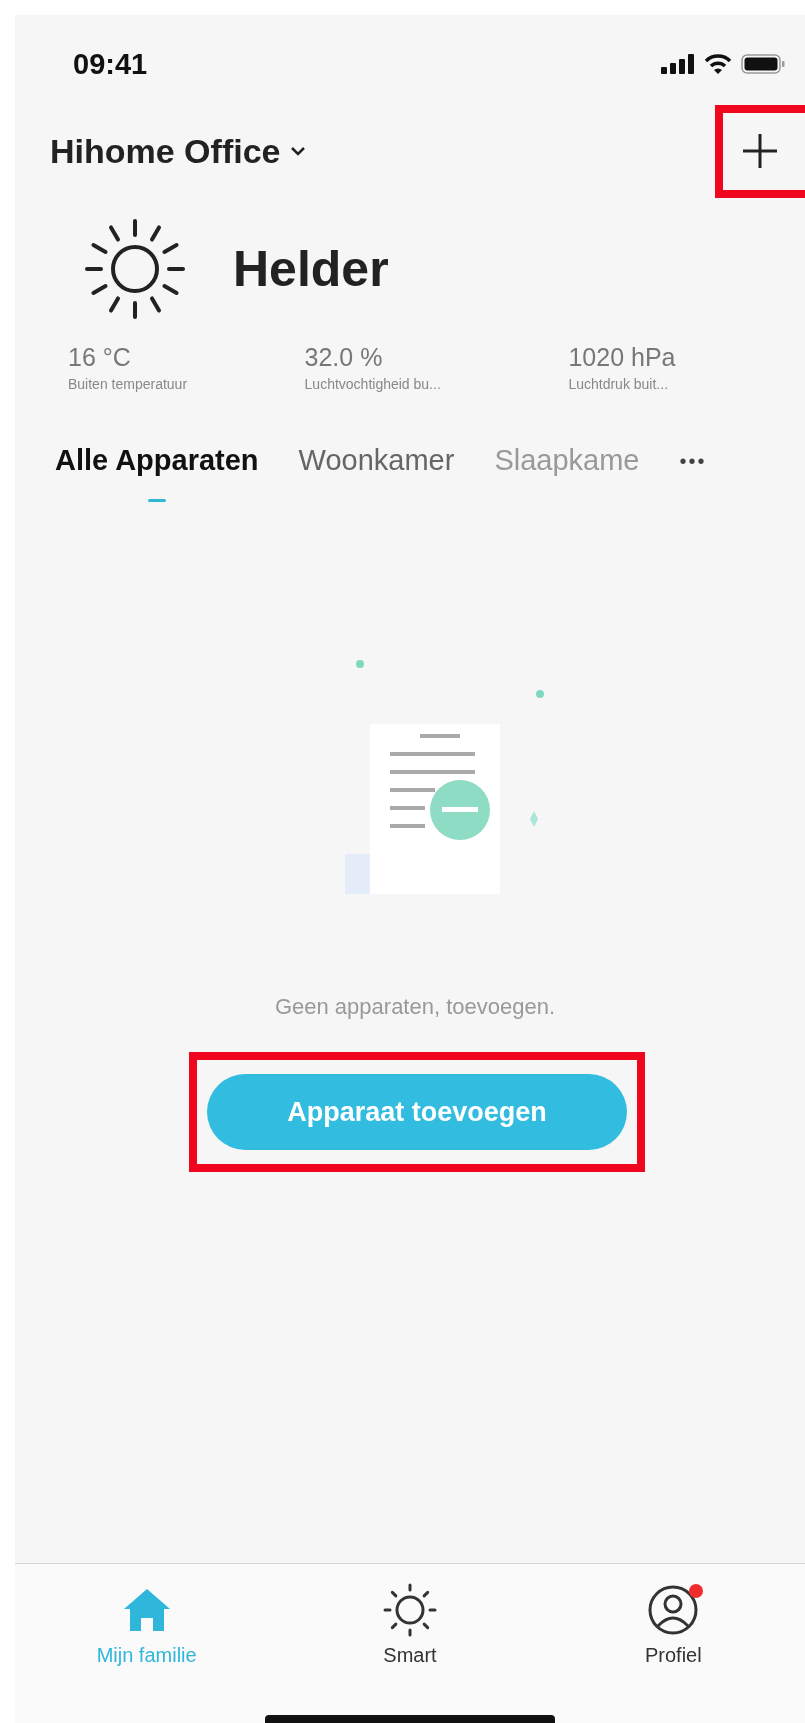 The width and height of the screenshot is (805, 1723). What do you see at coordinates (673, 1610) in the screenshot?
I see `user-icon` at bounding box center [673, 1610].